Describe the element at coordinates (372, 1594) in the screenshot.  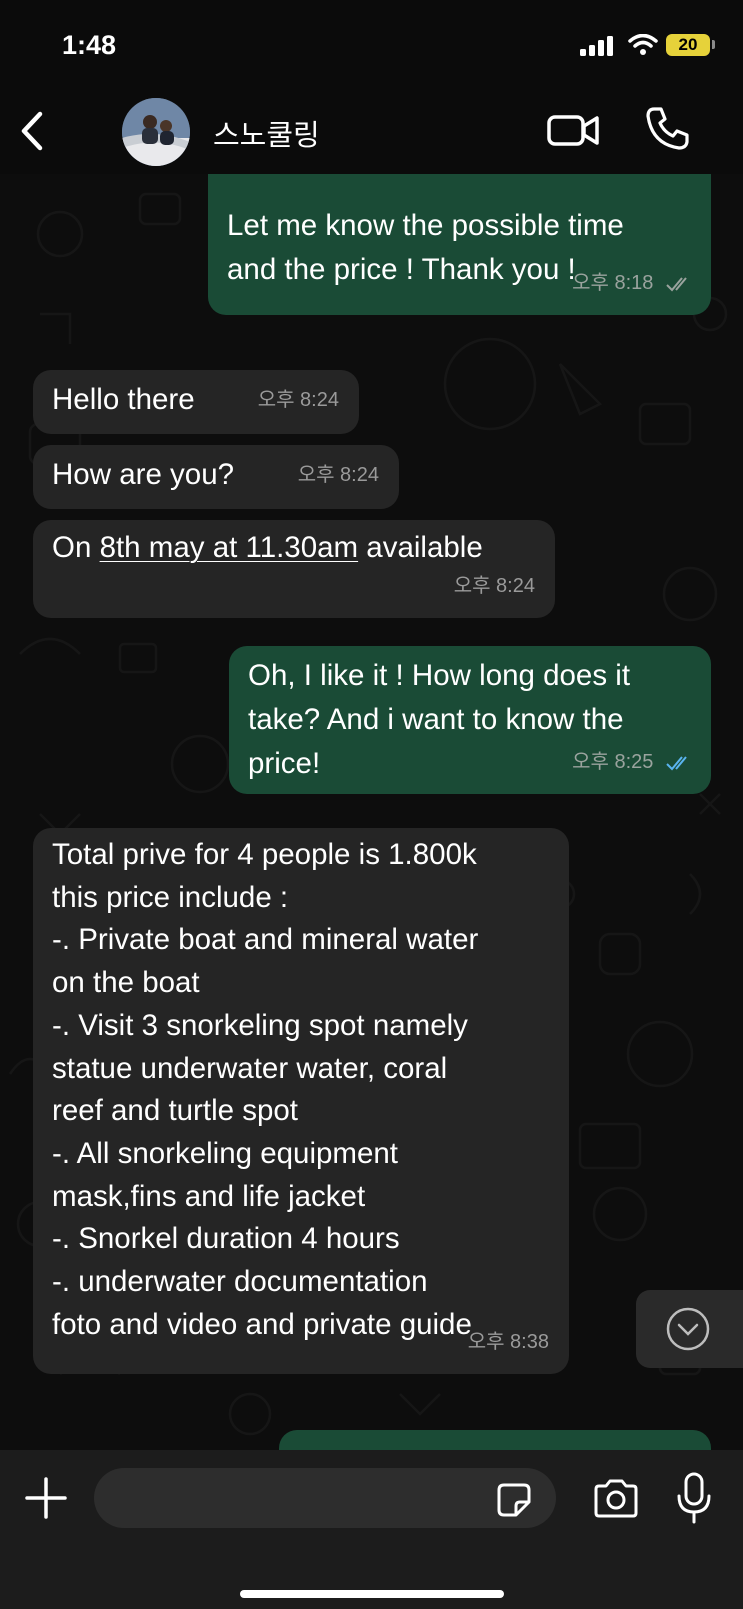
I see `home-indicator` at that location.